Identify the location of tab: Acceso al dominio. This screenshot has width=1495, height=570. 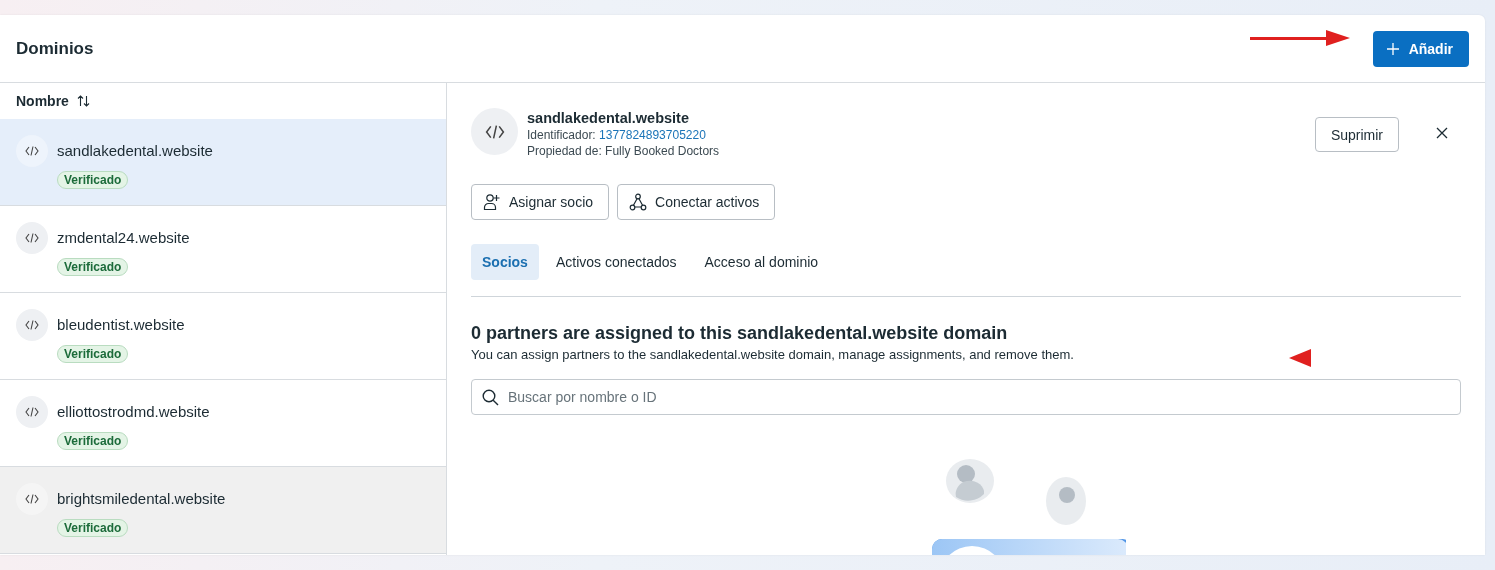
(761, 262).